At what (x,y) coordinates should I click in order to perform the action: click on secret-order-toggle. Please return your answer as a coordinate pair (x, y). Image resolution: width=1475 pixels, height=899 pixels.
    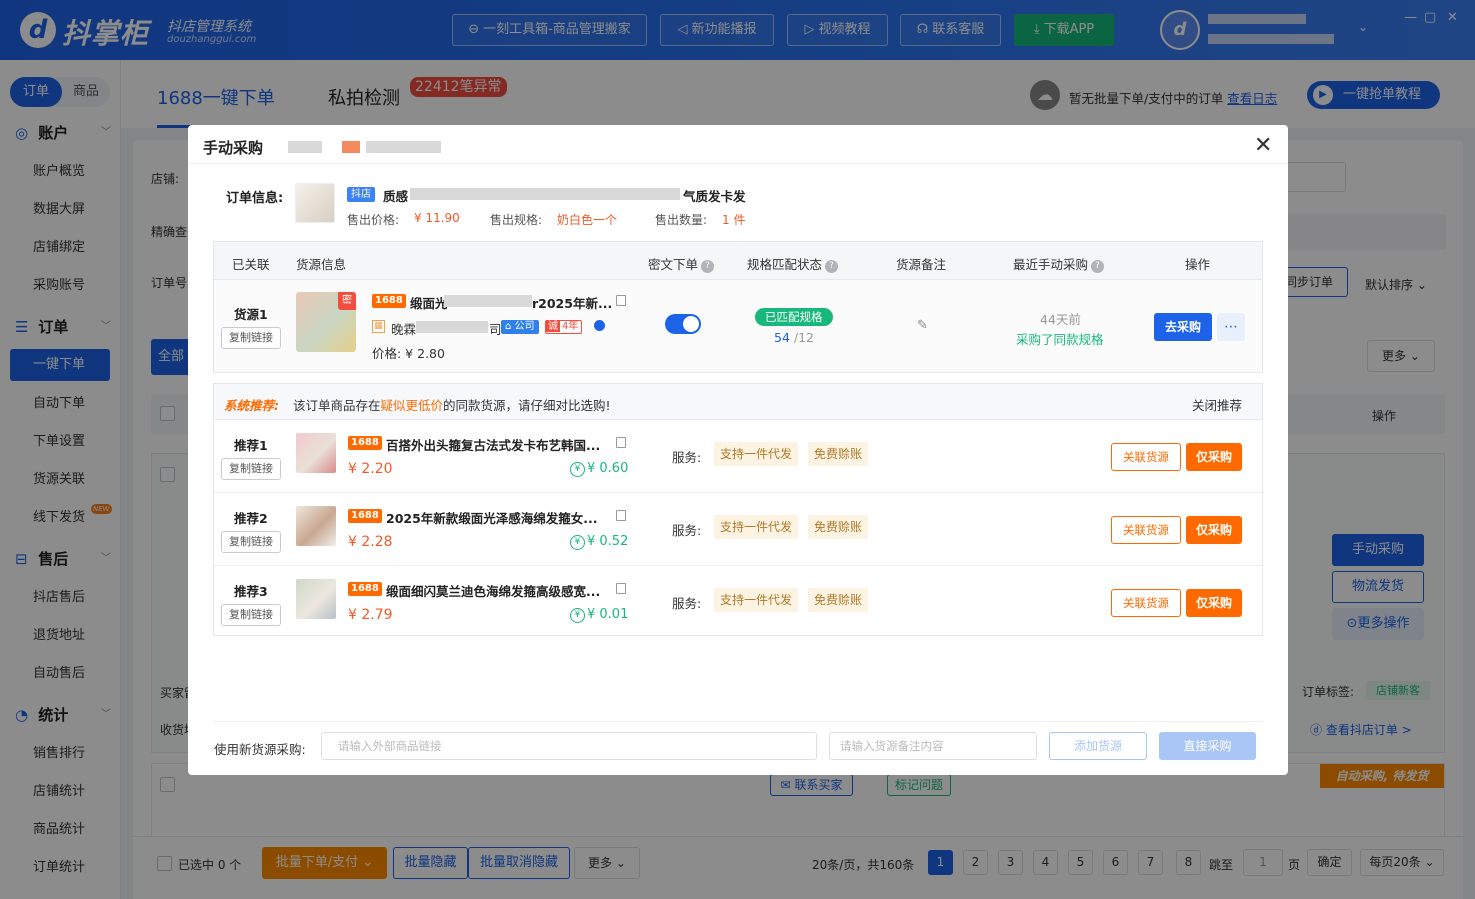
    Looking at the image, I should click on (683, 324).